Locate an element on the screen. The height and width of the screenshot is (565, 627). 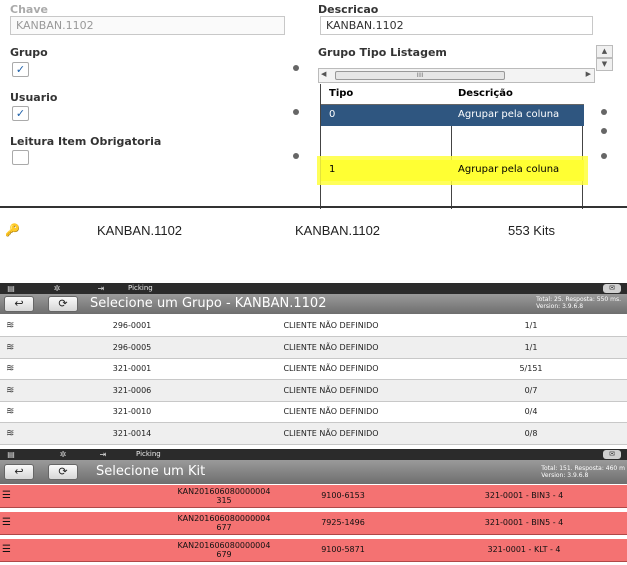
kit-code-line-1: KAN201606080000004 is located at coordinates (224, 491).